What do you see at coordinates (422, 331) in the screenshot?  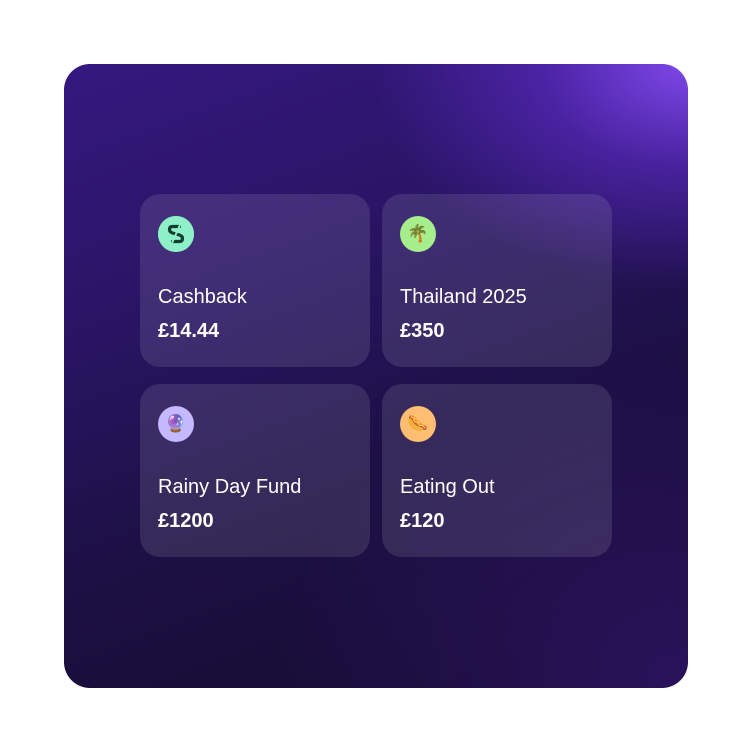 I see `pot-amount: £350` at bounding box center [422, 331].